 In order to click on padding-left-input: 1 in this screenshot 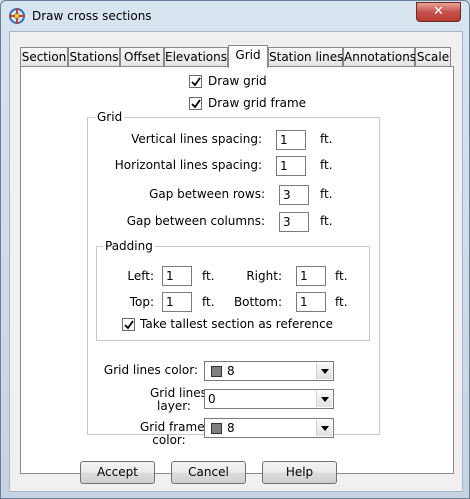, I will do `click(177, 276)`.